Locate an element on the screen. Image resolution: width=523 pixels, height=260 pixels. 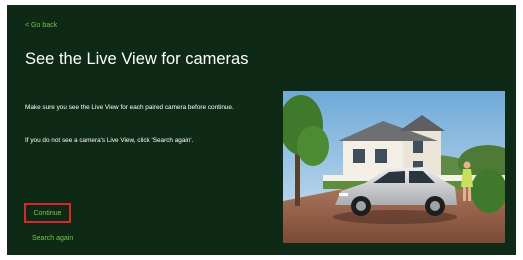
page-title: See the Live View for cameras is located at coordinates (137, 59).